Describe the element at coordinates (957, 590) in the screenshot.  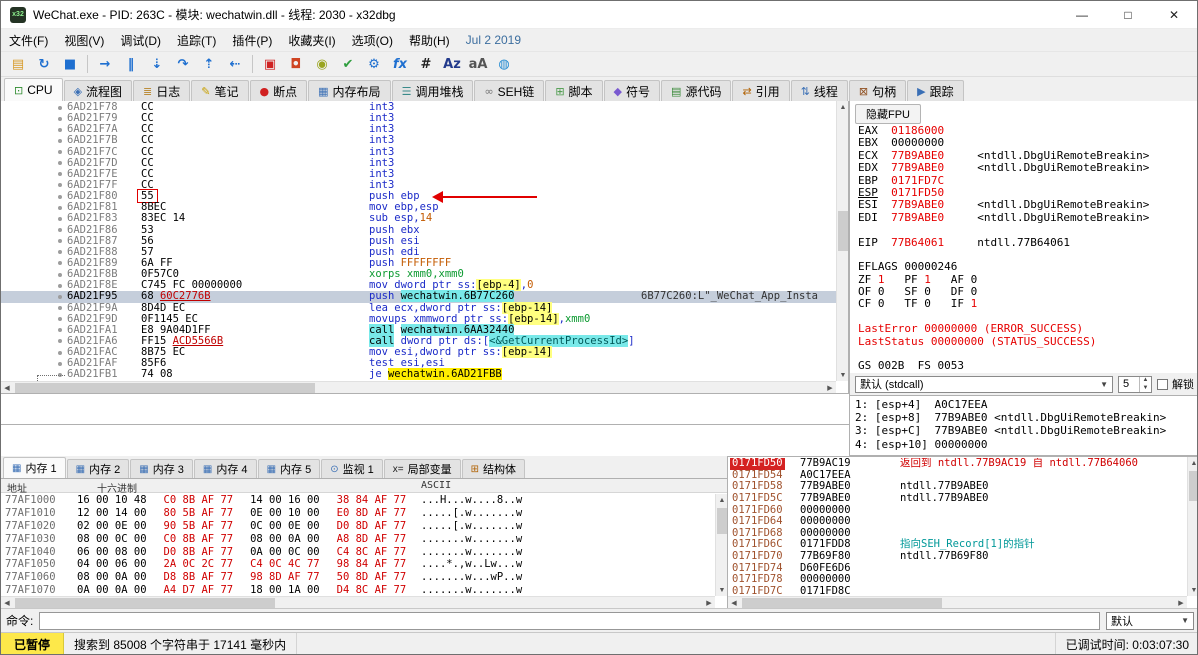
I see `stack-row: 0171FD7C 0171FD8C` at that location.